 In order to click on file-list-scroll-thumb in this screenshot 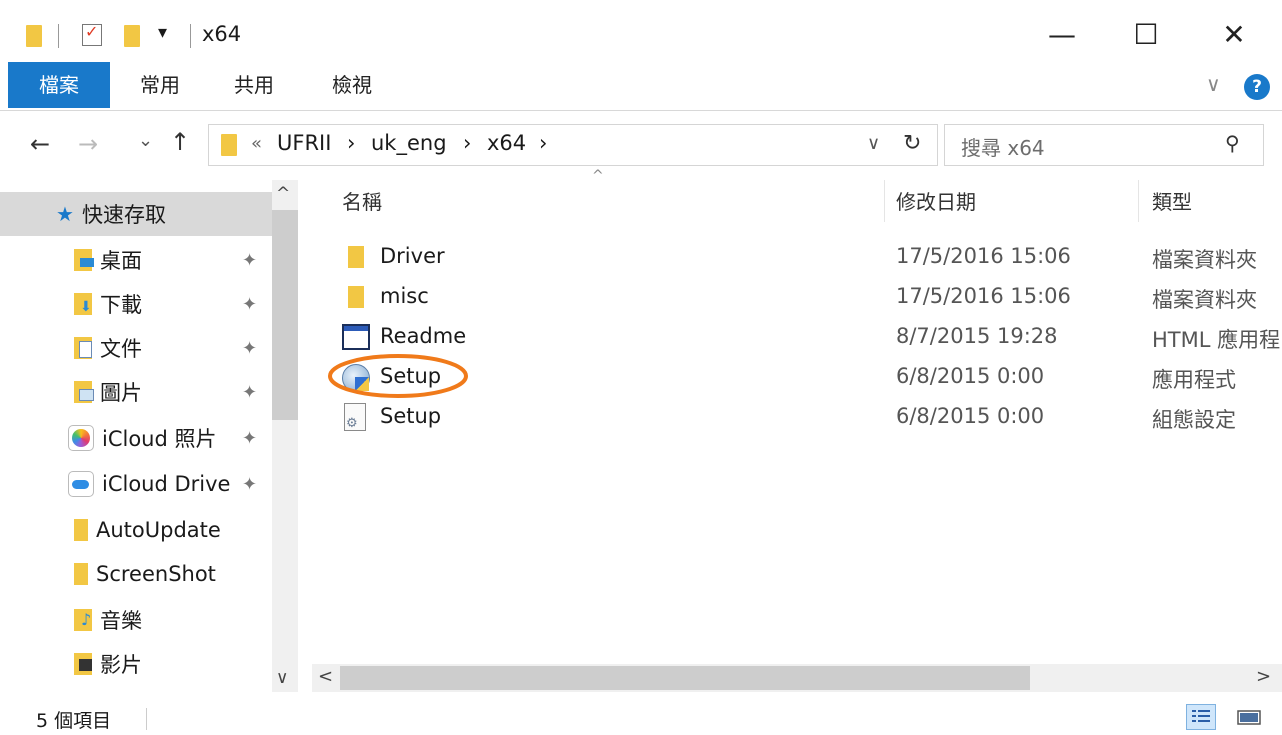, I will do `click(685, 678)`.